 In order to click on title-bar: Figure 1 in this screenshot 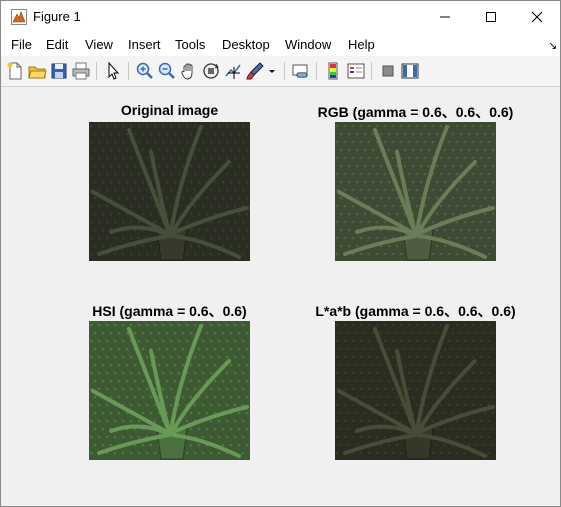, I will do `click(280, 16)`.